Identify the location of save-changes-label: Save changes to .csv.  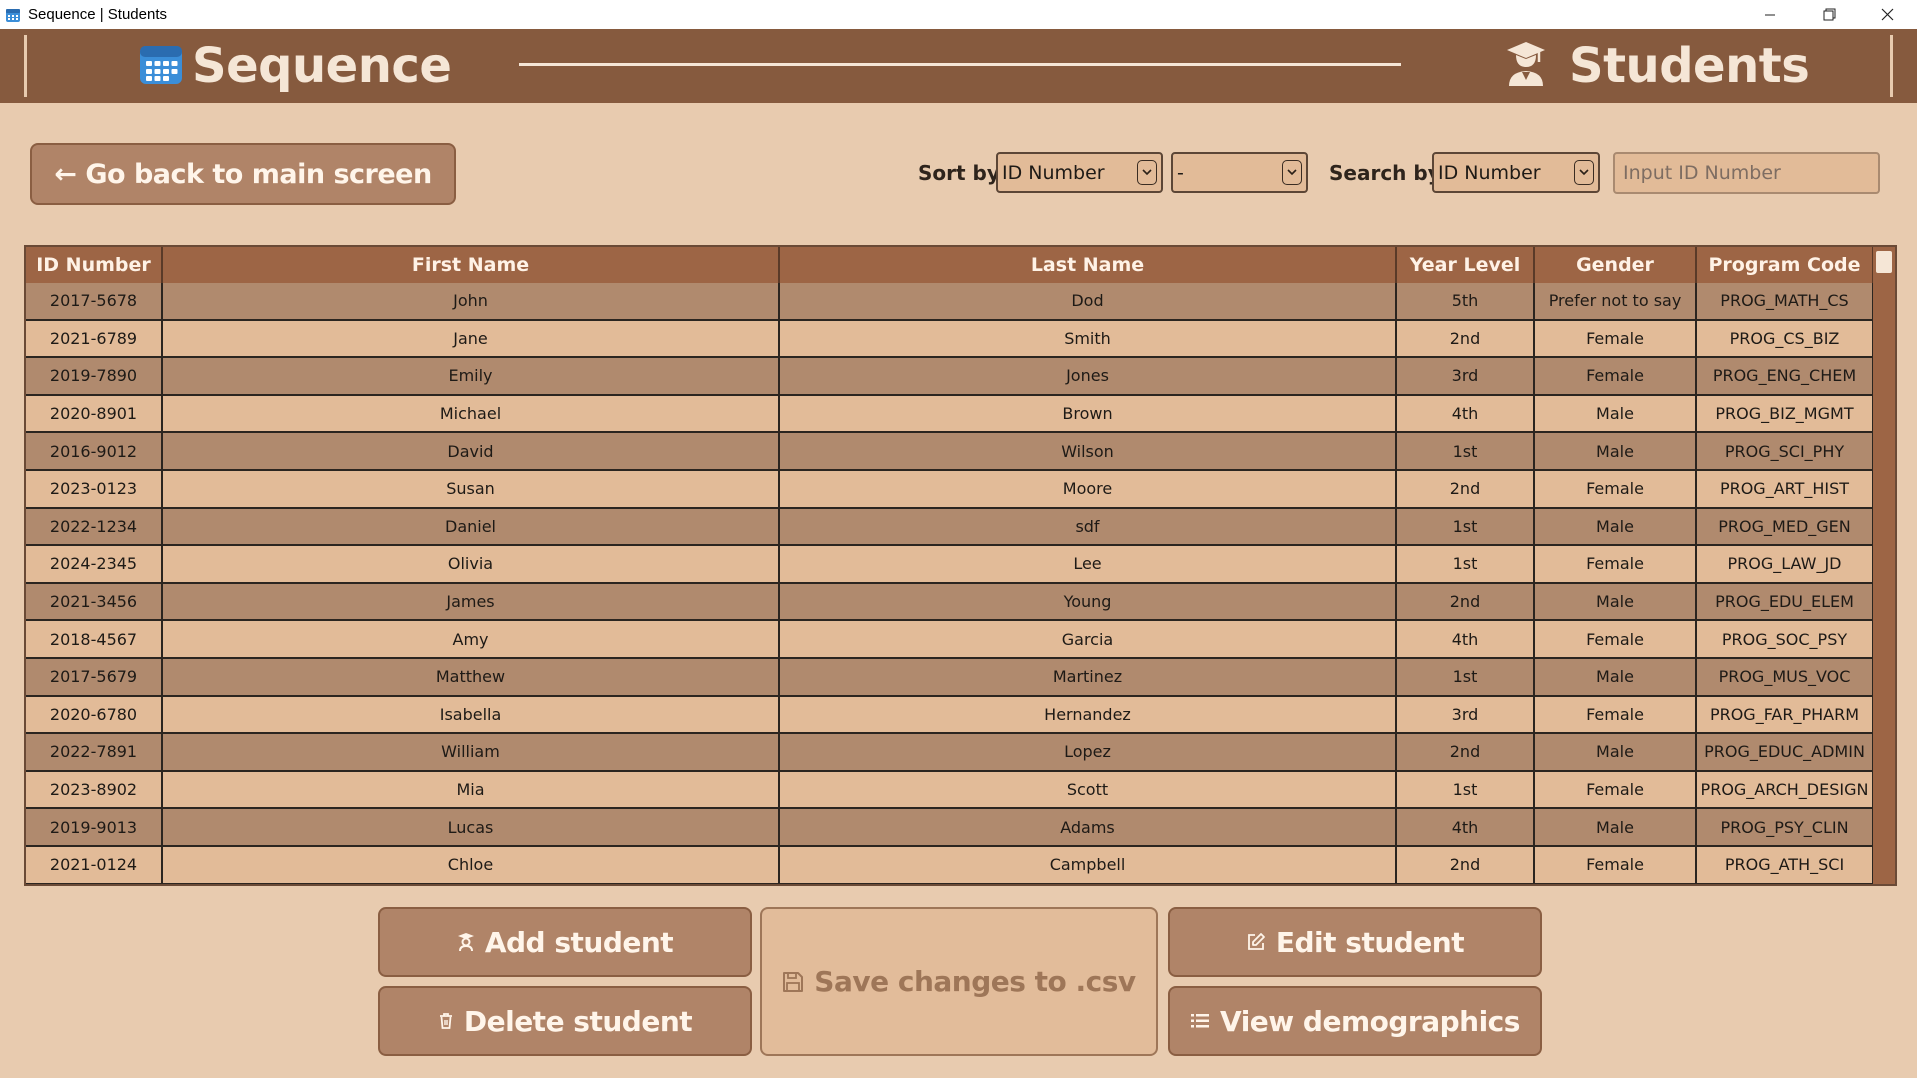
(975, 981).